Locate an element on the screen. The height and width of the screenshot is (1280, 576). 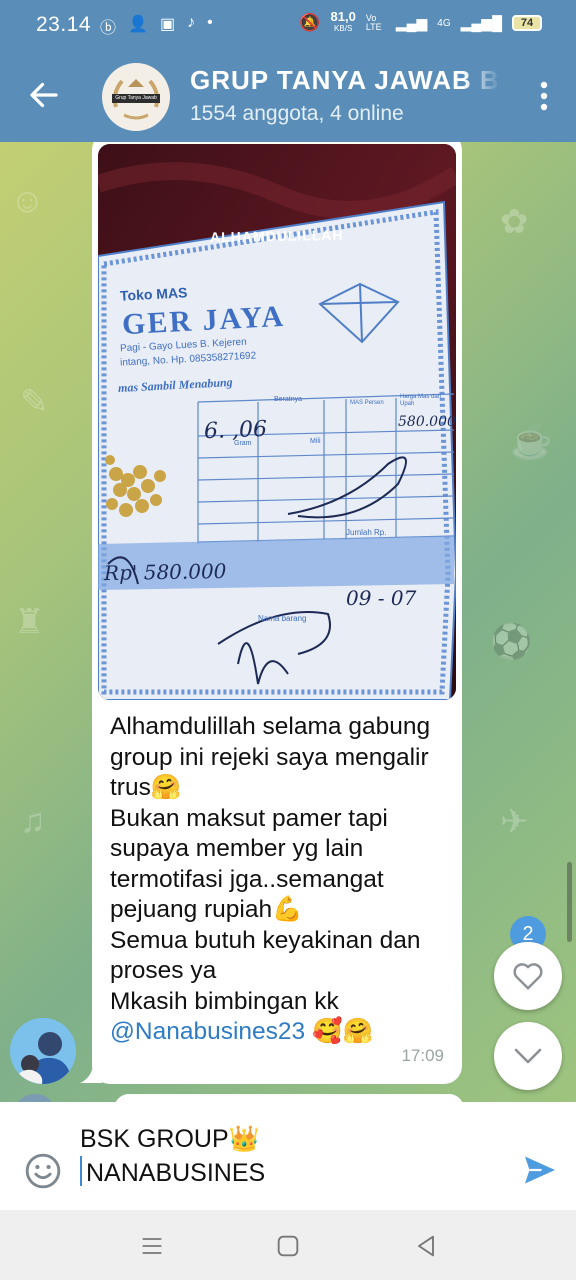
chevron-down-icon is located at coordinates (528, 1056).